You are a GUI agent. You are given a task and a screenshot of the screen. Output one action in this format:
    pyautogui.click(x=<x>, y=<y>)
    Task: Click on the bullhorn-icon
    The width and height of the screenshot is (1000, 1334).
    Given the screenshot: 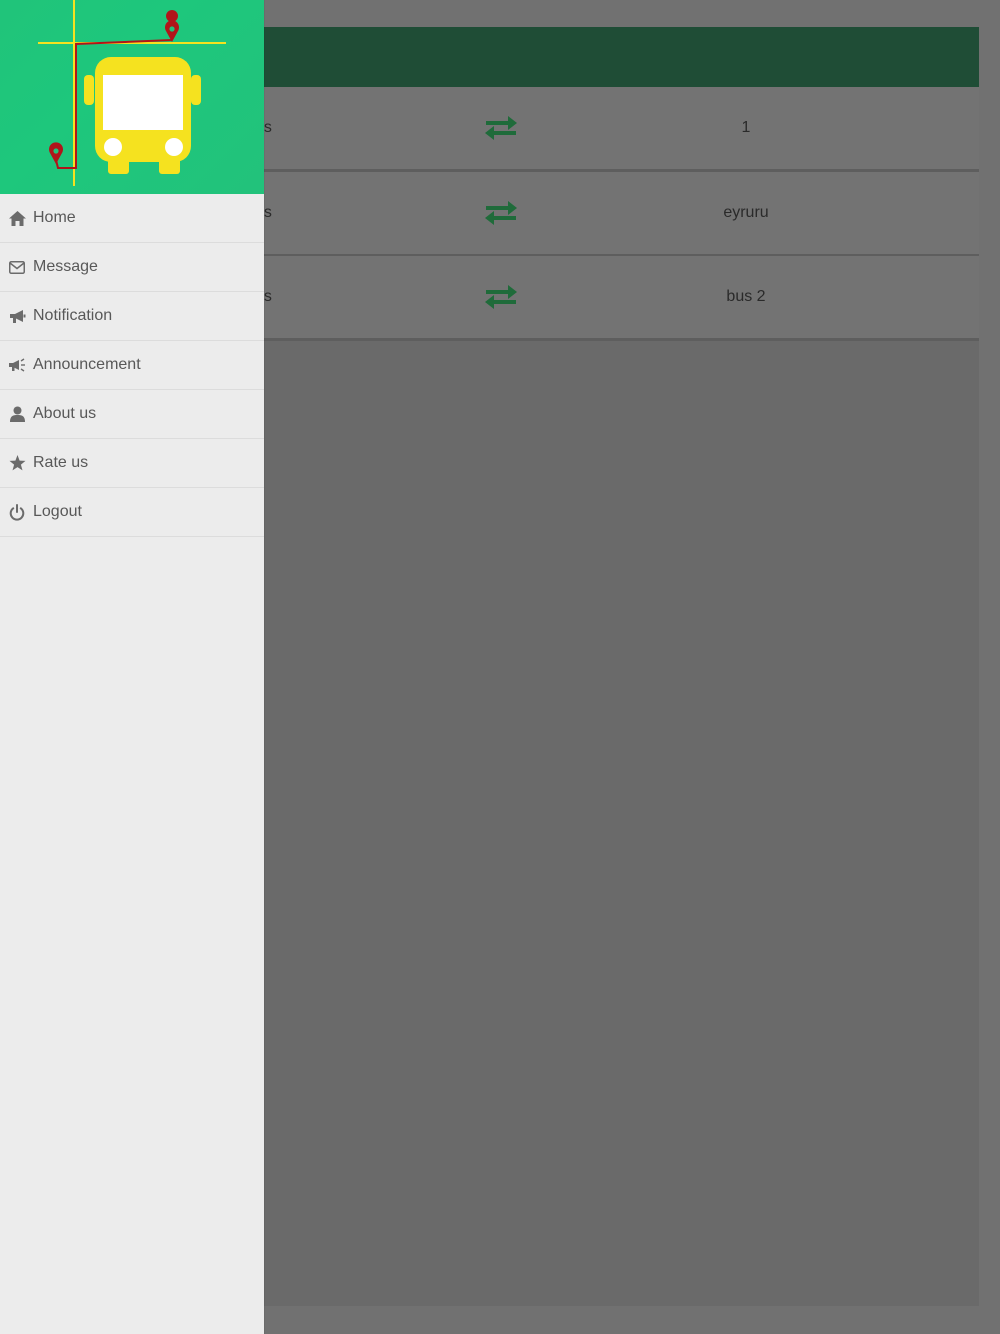 What is the action you would take?
    pyautogui.click(x=17, y=316)
    